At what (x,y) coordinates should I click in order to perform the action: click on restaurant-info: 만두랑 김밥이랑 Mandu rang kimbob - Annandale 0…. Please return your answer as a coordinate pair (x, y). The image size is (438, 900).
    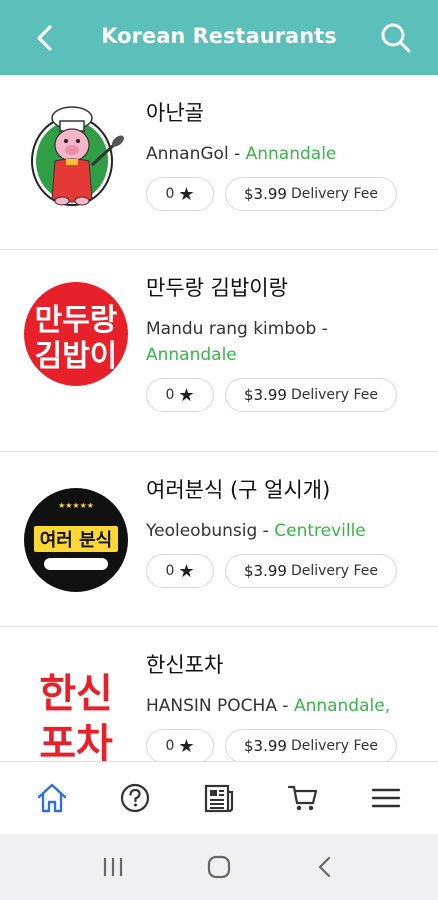
    Looking at the image, I should click on (287, 343).